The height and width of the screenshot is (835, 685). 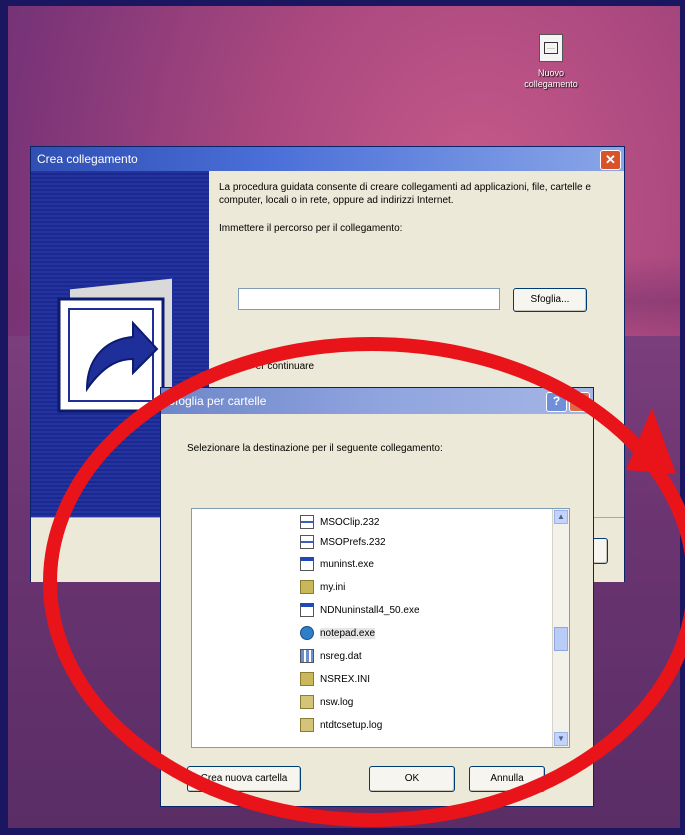 I want to click on notepad-icon, so click(x=307, y=633).